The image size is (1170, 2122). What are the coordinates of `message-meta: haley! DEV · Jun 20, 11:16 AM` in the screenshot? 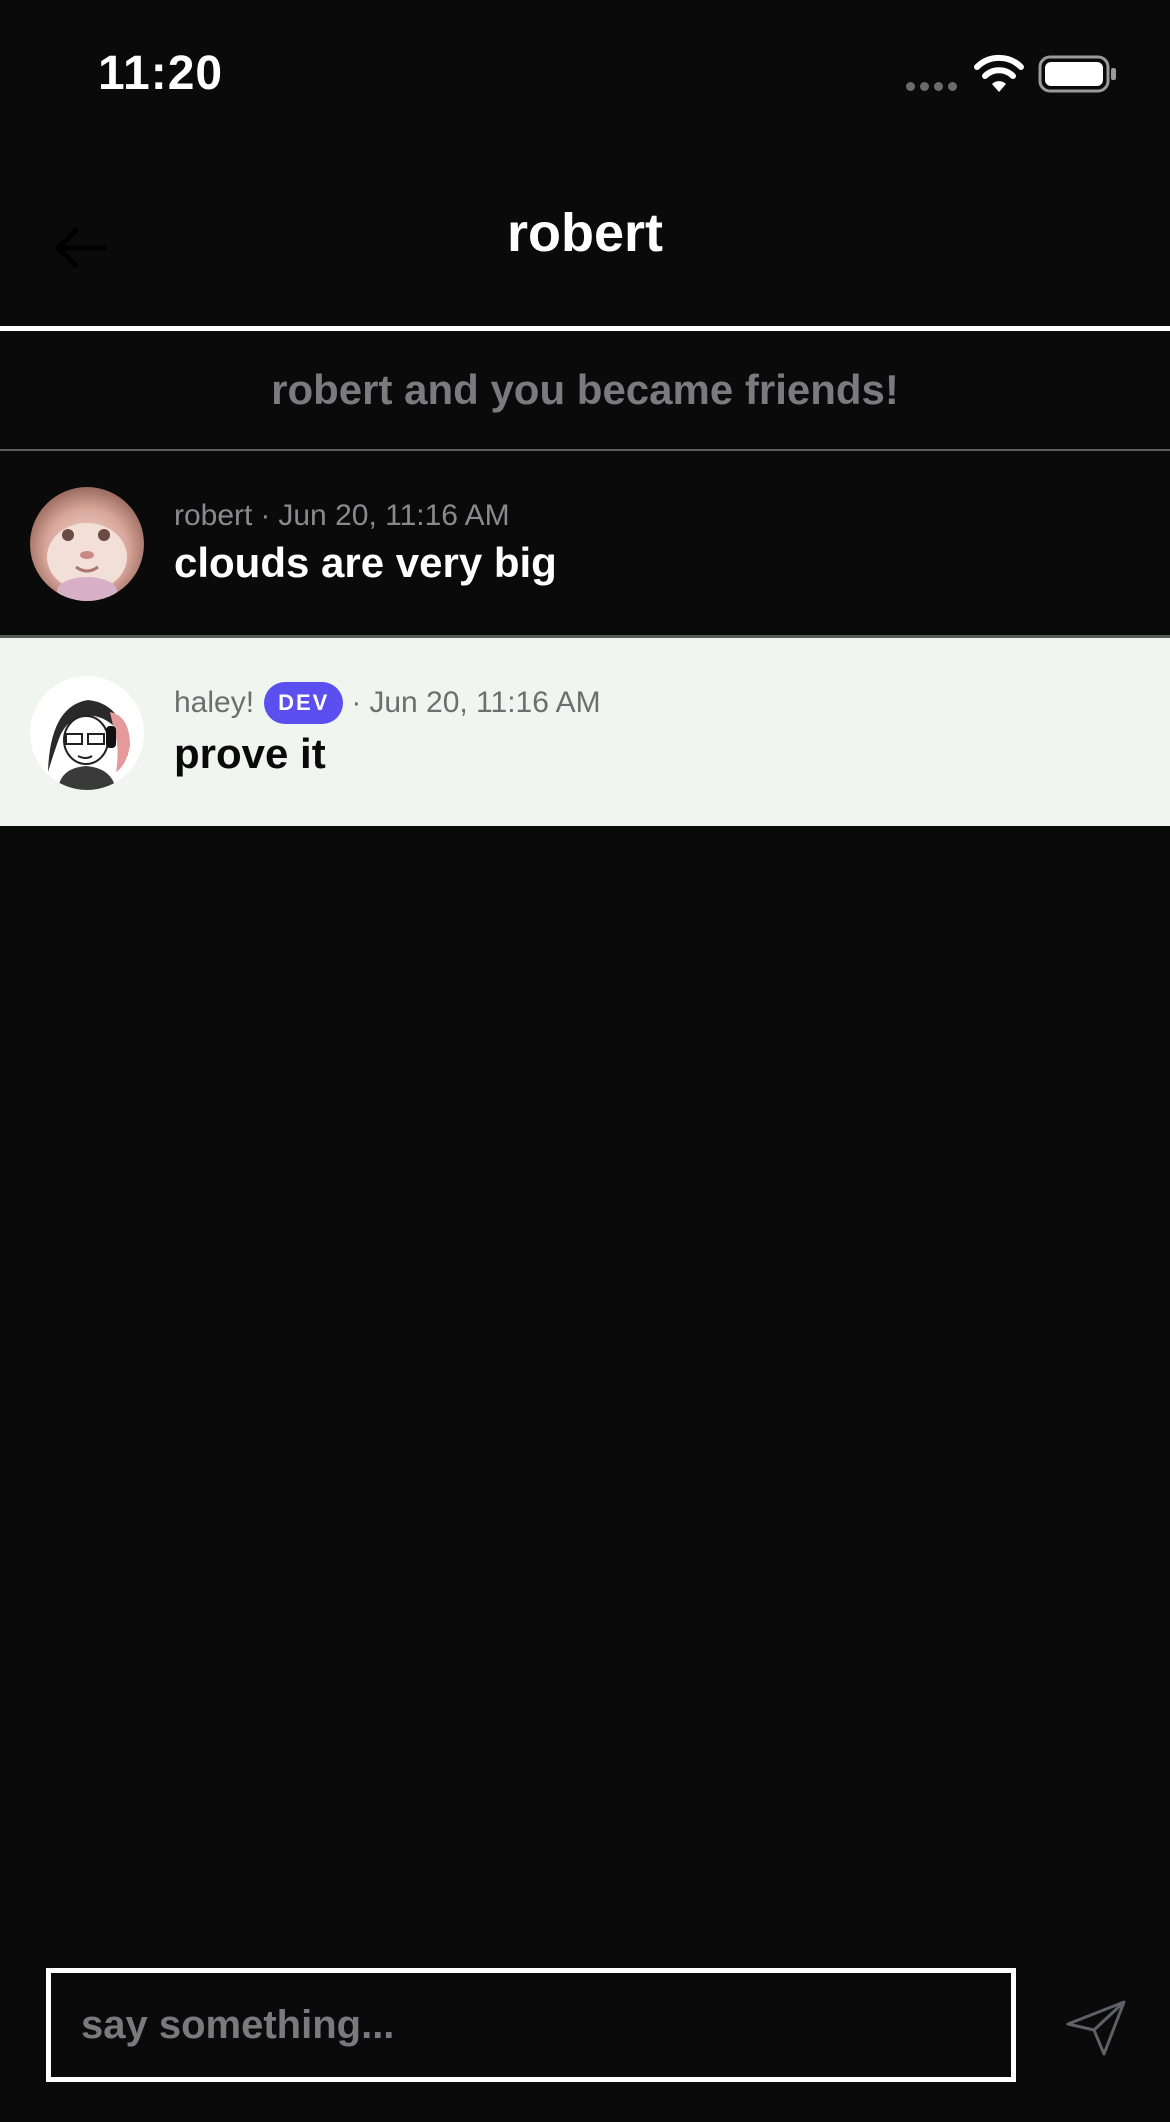 It's located at (387, 703).